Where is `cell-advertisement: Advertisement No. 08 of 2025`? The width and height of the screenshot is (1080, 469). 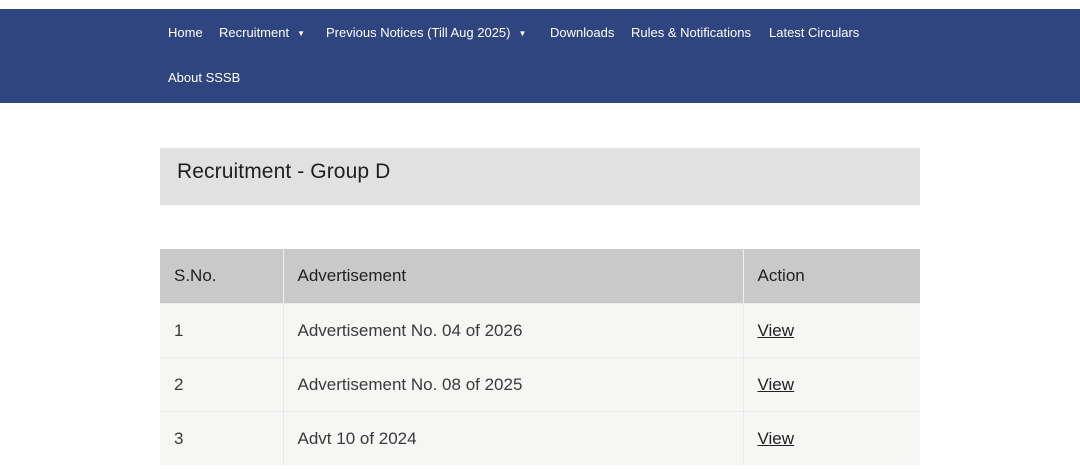
cell-advertisement: Advertisement No. 08 of 2025 is located at coordinates (513, 384).